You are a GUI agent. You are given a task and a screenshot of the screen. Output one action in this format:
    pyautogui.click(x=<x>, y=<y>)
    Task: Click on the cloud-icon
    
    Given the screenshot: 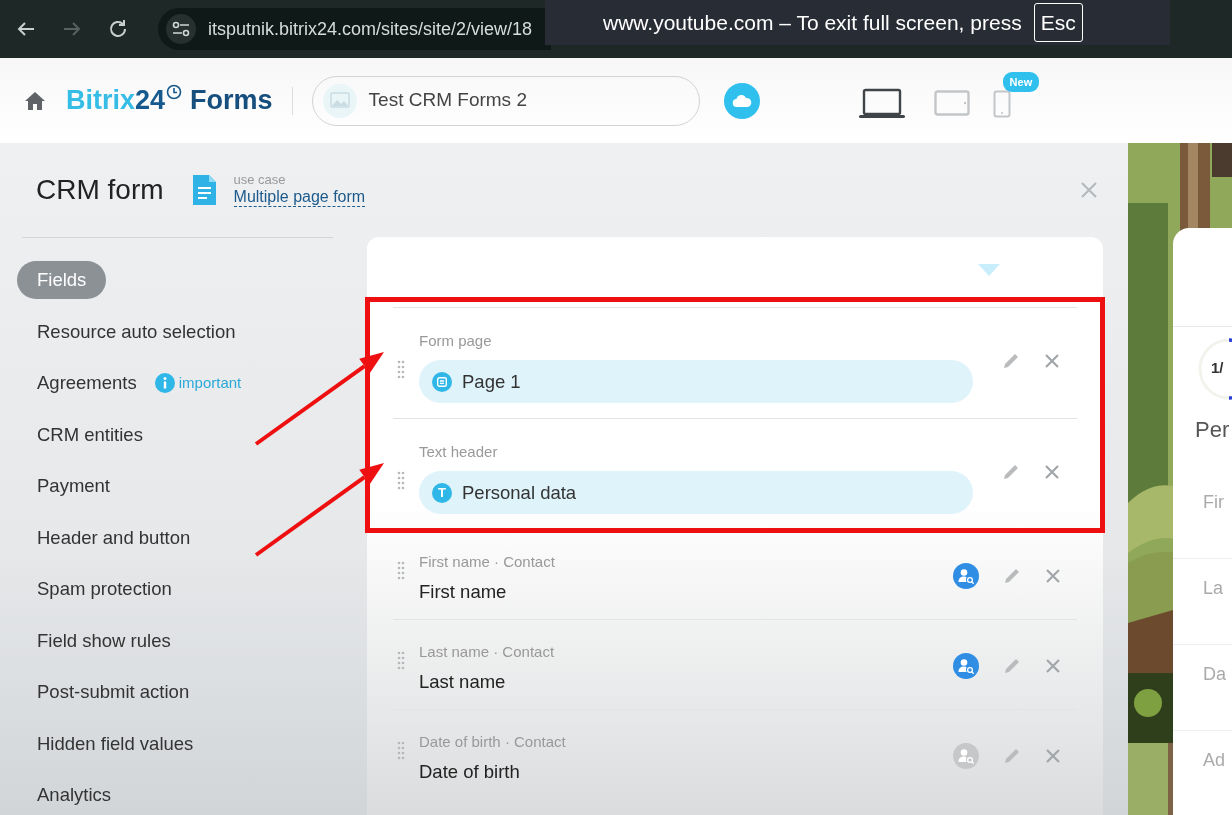 What is the action you would take?
    pyautogui.click(x=741, y=100)
    